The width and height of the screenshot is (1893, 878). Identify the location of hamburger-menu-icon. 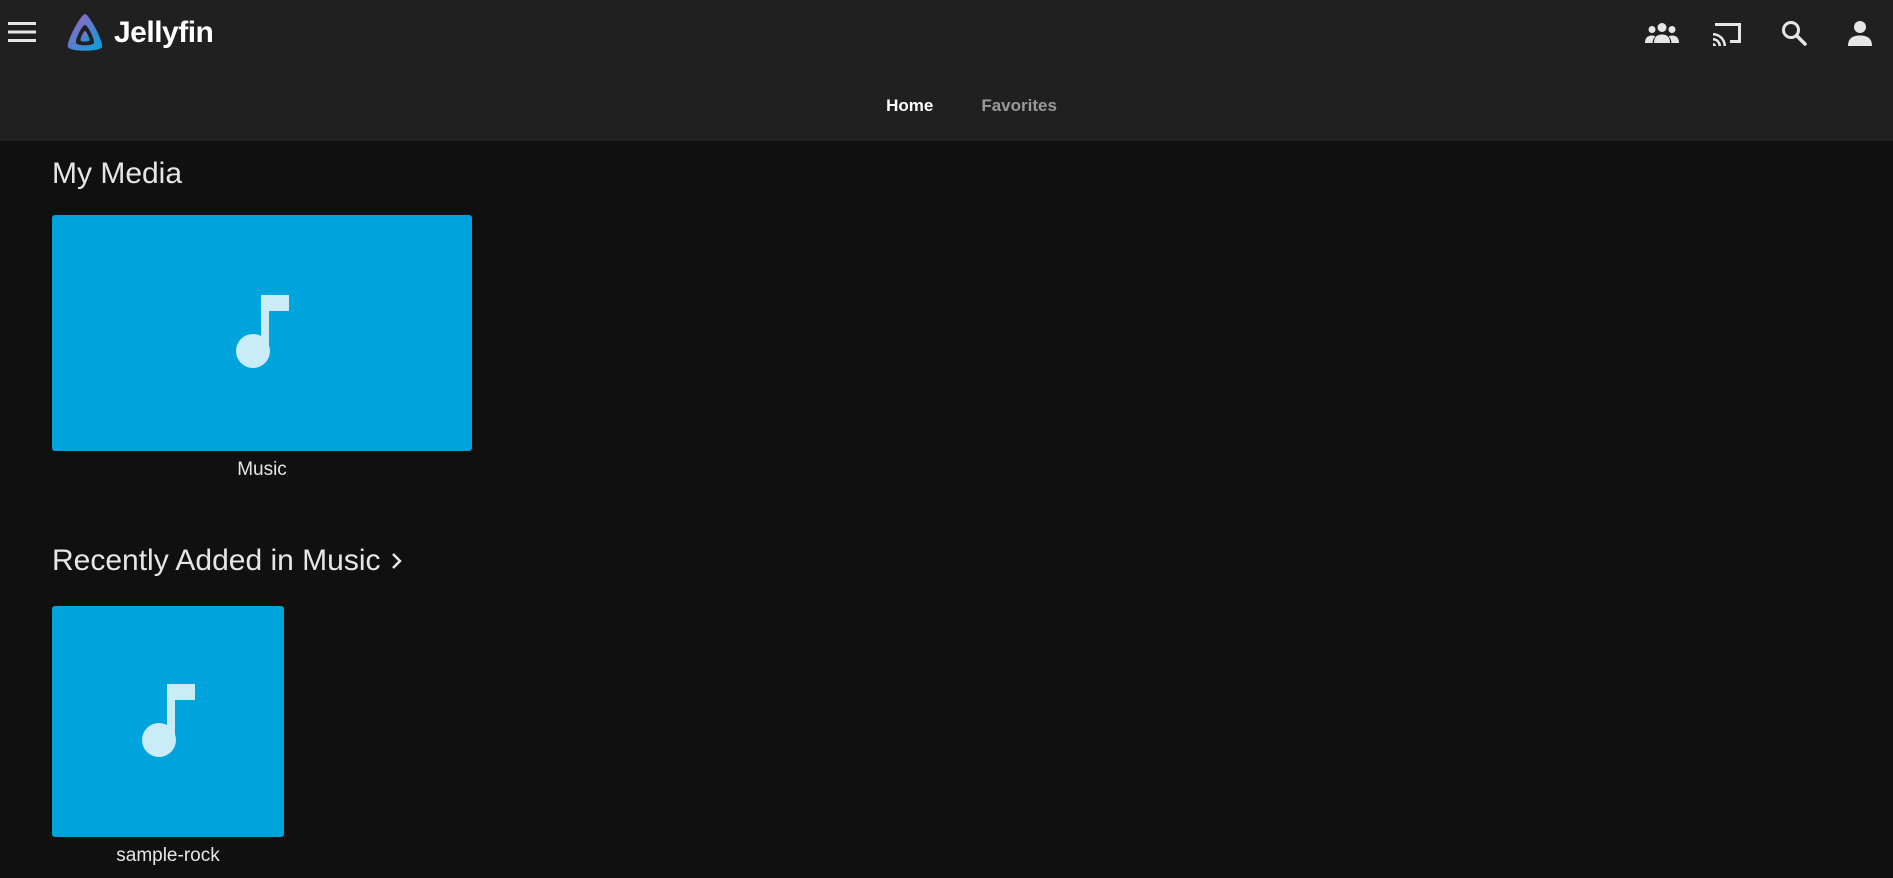
(22, 32).